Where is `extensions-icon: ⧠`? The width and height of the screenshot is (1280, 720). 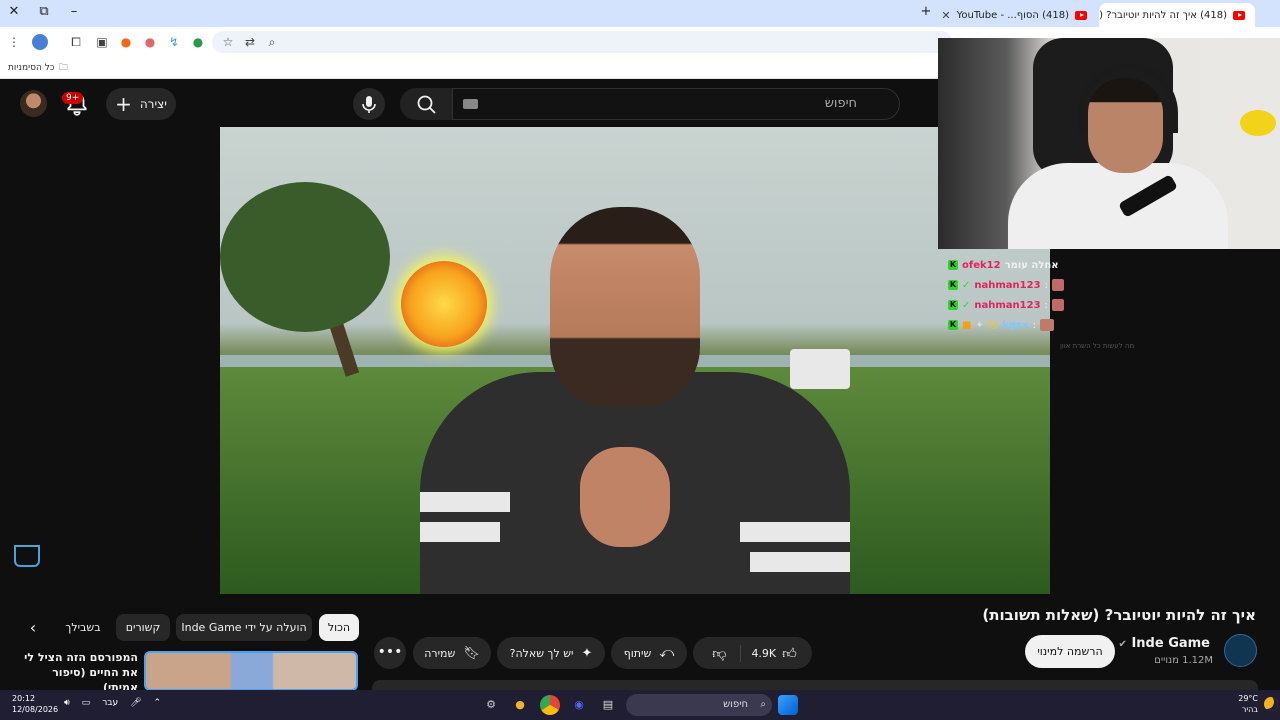 extensions-icon: ⧠ is located at coordinates (76, 42).